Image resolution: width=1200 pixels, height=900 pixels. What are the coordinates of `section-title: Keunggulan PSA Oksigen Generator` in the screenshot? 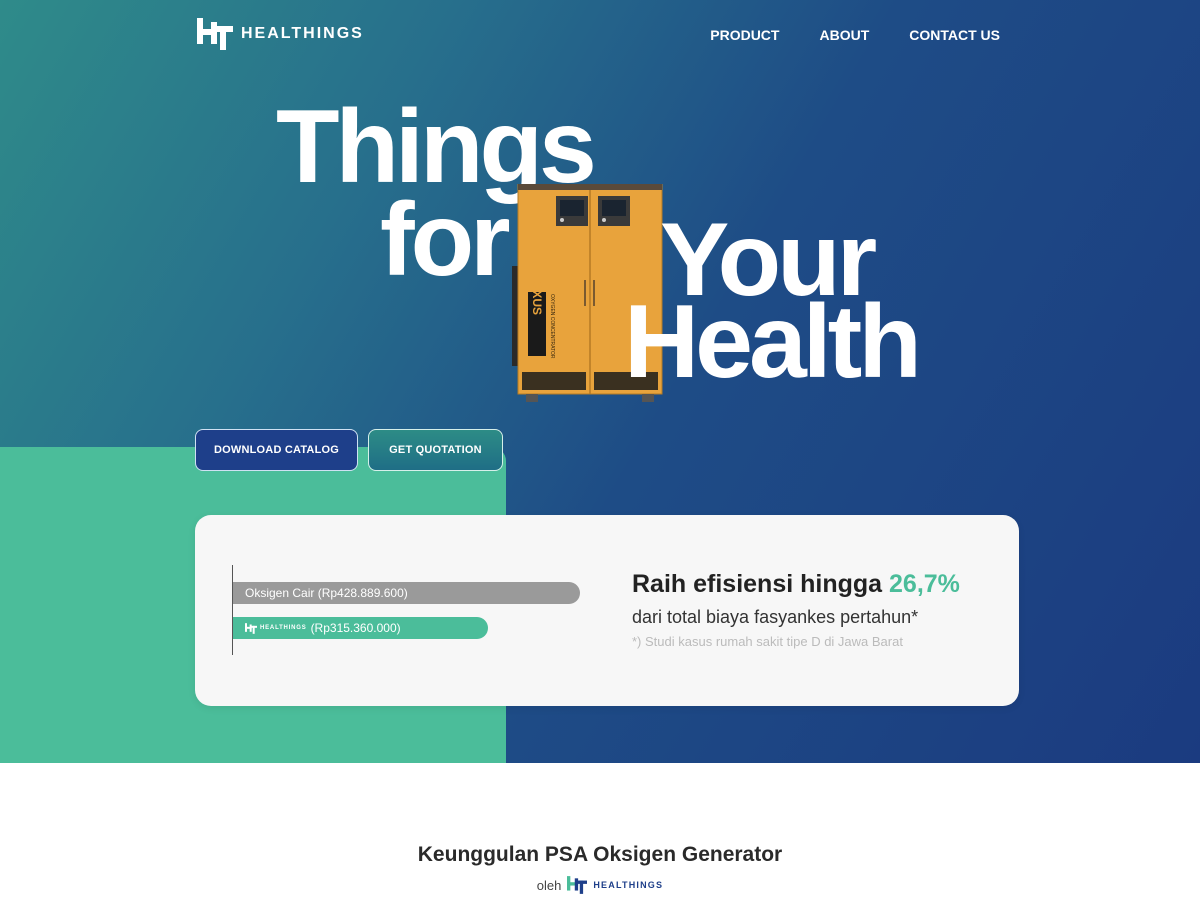 It's located at (600, 854).